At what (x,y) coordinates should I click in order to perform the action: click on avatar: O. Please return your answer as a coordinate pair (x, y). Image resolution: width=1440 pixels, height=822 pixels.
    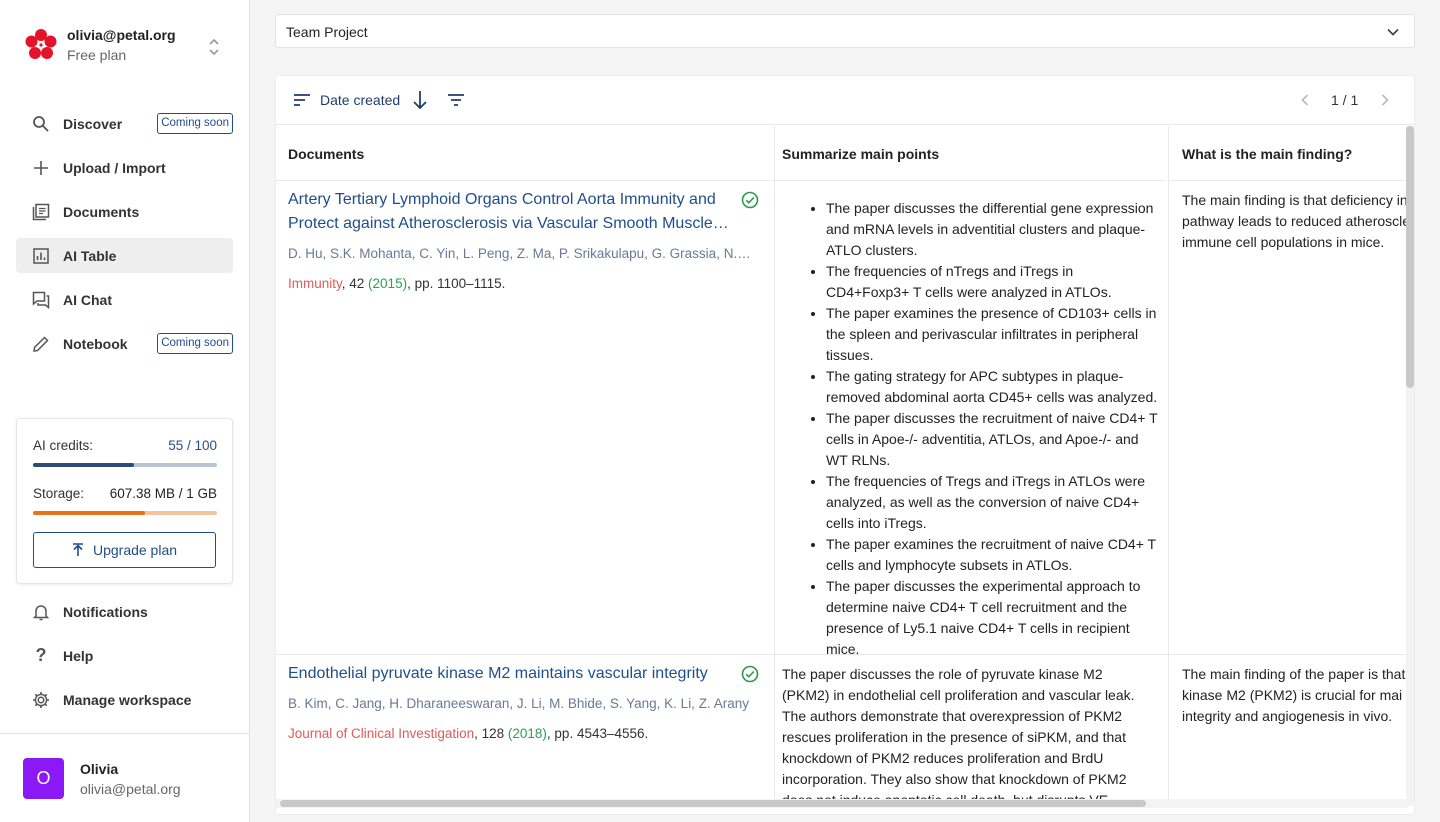
    Looking at the image, I should click on (43, 778).